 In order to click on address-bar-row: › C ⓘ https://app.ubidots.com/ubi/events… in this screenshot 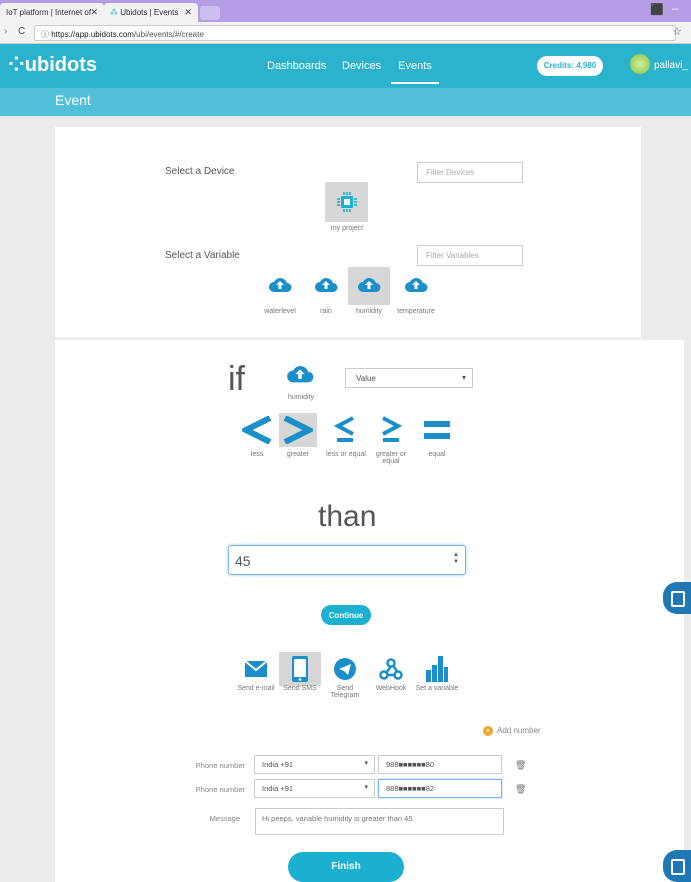, I will do `click(345, 33)`.